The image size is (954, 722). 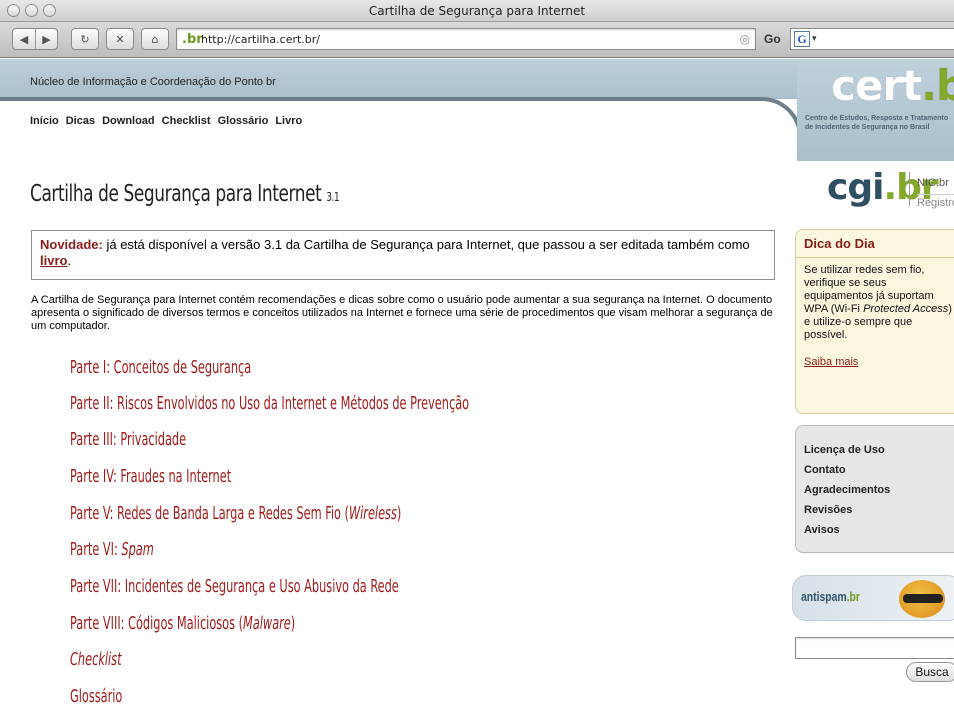 I want to click on page-title: Cartilha de Segurança para Internet 3.1, so click(x=185, y=194).